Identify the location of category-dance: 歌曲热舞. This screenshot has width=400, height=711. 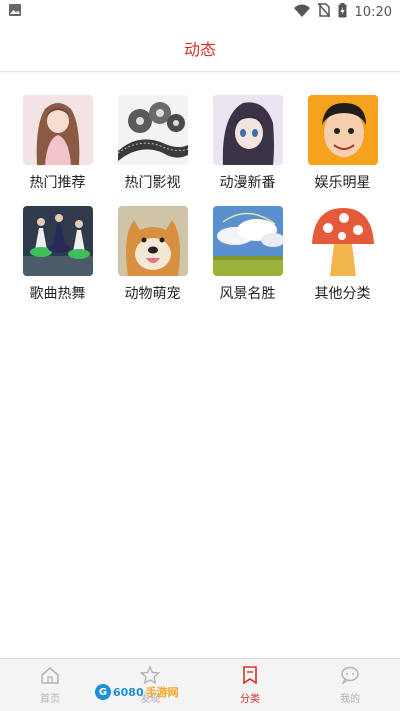
(57, 254).